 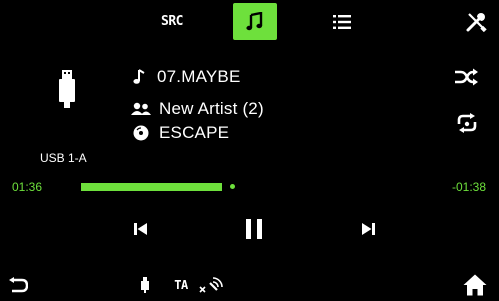 I want to click on pause-button, so click(x=255, y=230).